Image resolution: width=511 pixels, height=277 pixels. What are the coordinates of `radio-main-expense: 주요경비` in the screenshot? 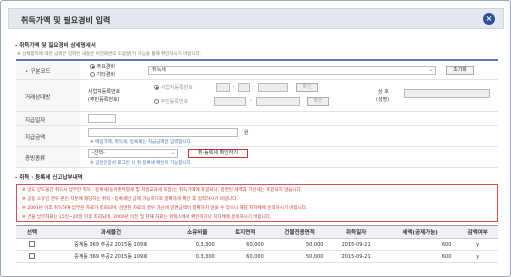 It's located at (102, 66).